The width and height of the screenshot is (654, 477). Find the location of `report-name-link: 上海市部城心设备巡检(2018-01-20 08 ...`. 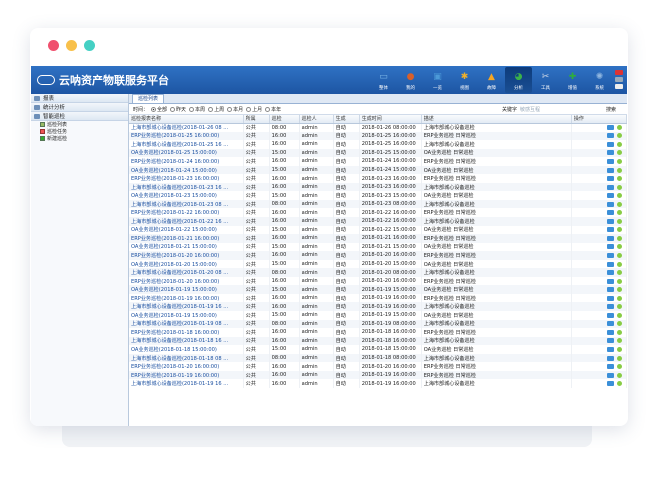

report-name-link: 上海市部城心设备巡检(2018-01-20 08 ... is located at coordinates (186, 272).